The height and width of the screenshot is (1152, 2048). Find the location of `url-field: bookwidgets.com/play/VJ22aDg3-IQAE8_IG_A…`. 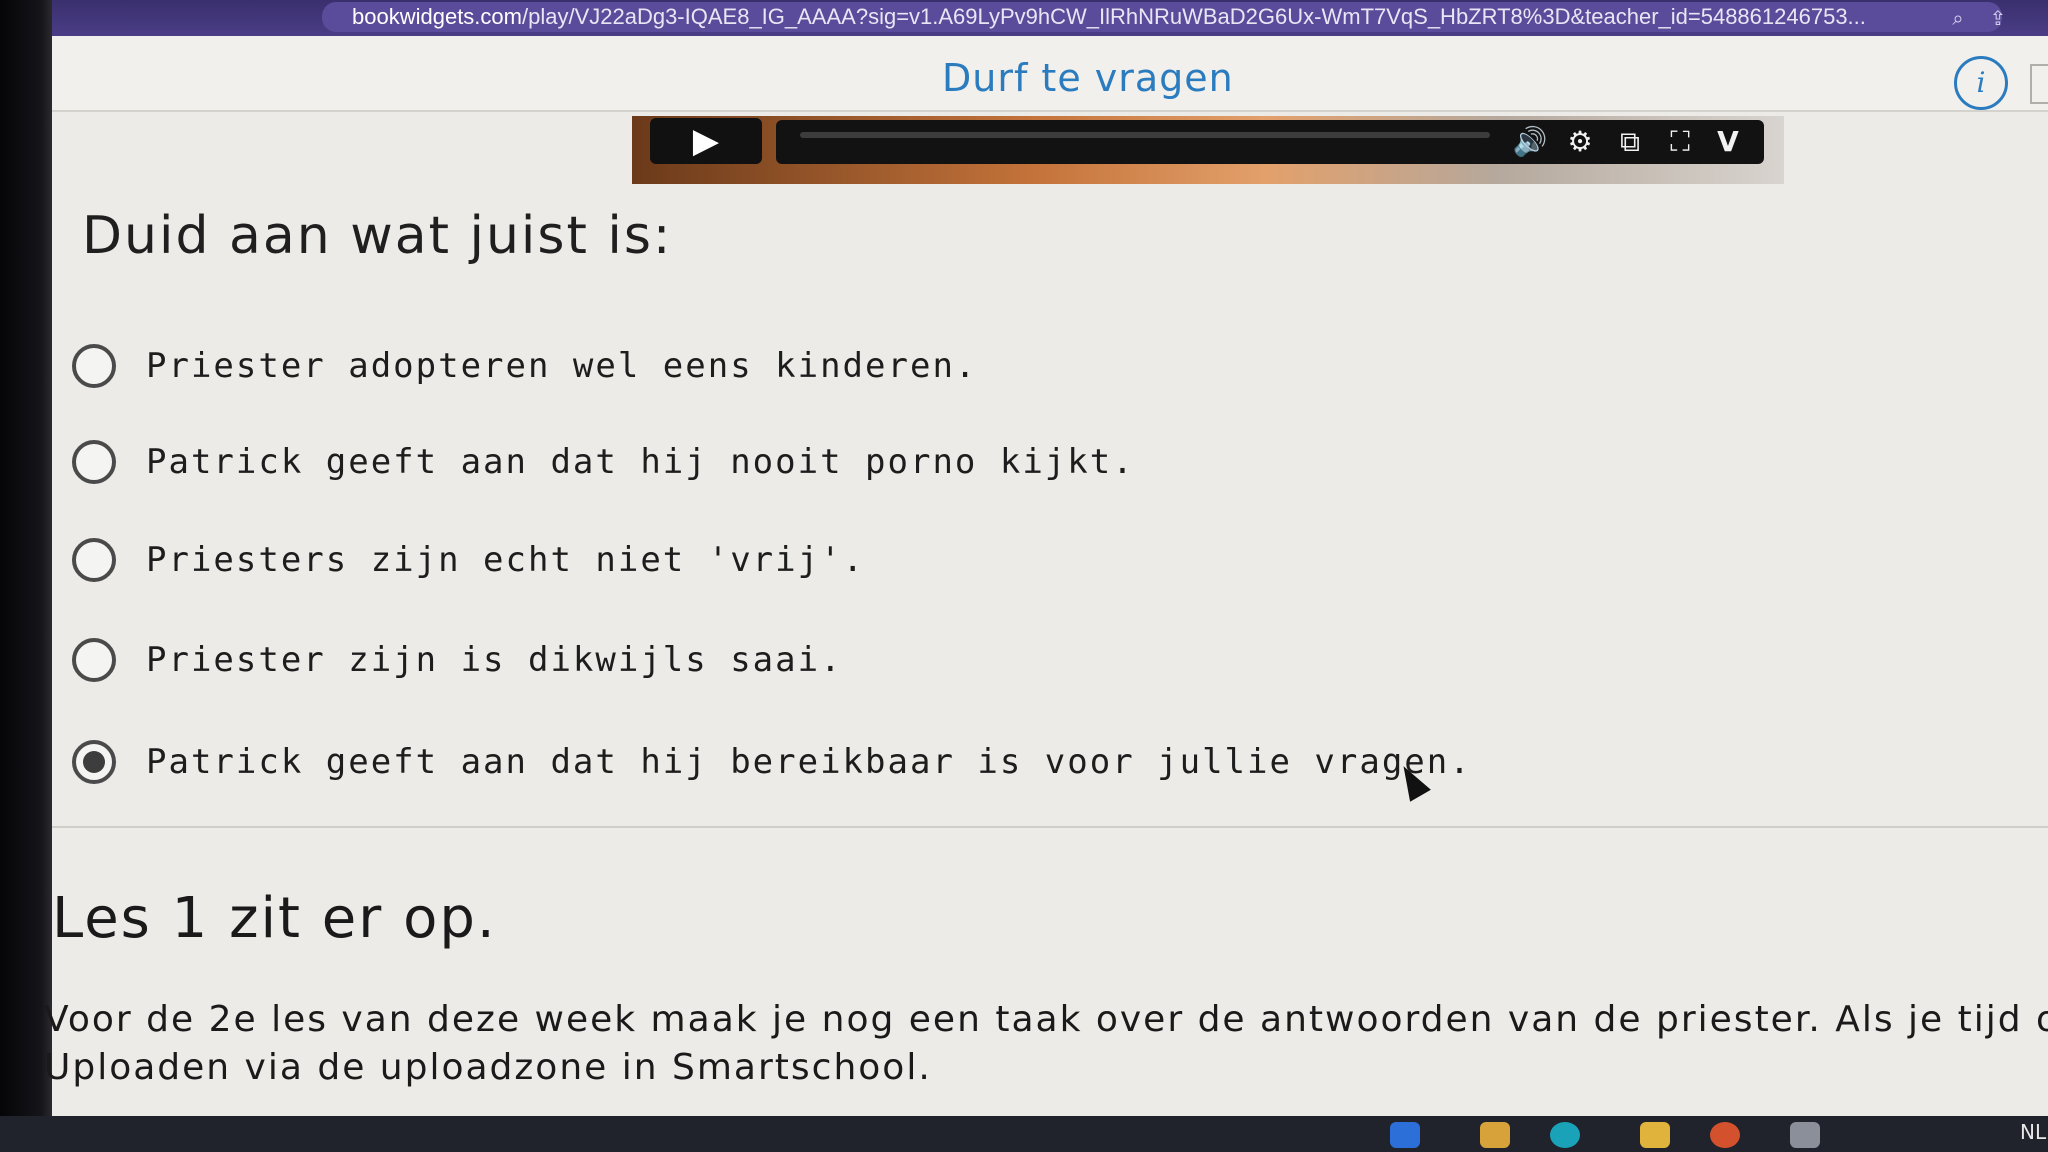

url-field: bookwidgets.com/play/VJ22aDg3-IQAE8_IG_A… is located at coordinates (1162, 17).